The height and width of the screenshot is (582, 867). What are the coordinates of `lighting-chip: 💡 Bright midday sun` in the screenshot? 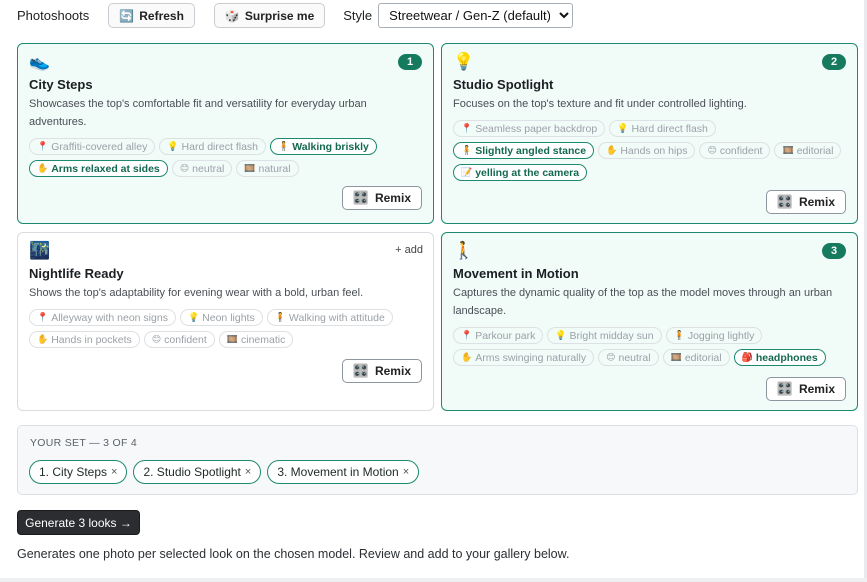 It's located at (604, 335).